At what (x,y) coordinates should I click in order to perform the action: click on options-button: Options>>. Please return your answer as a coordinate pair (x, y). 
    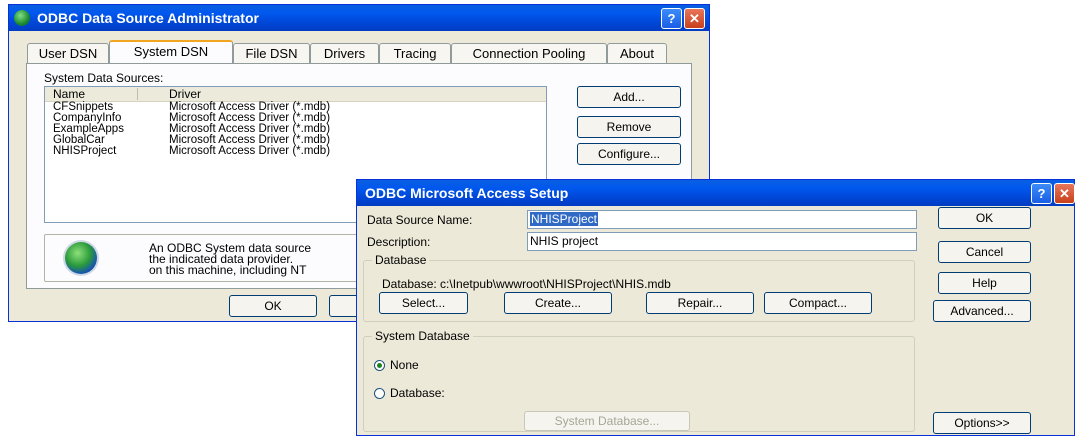
    Looking at the image, I should click on (982, 423).